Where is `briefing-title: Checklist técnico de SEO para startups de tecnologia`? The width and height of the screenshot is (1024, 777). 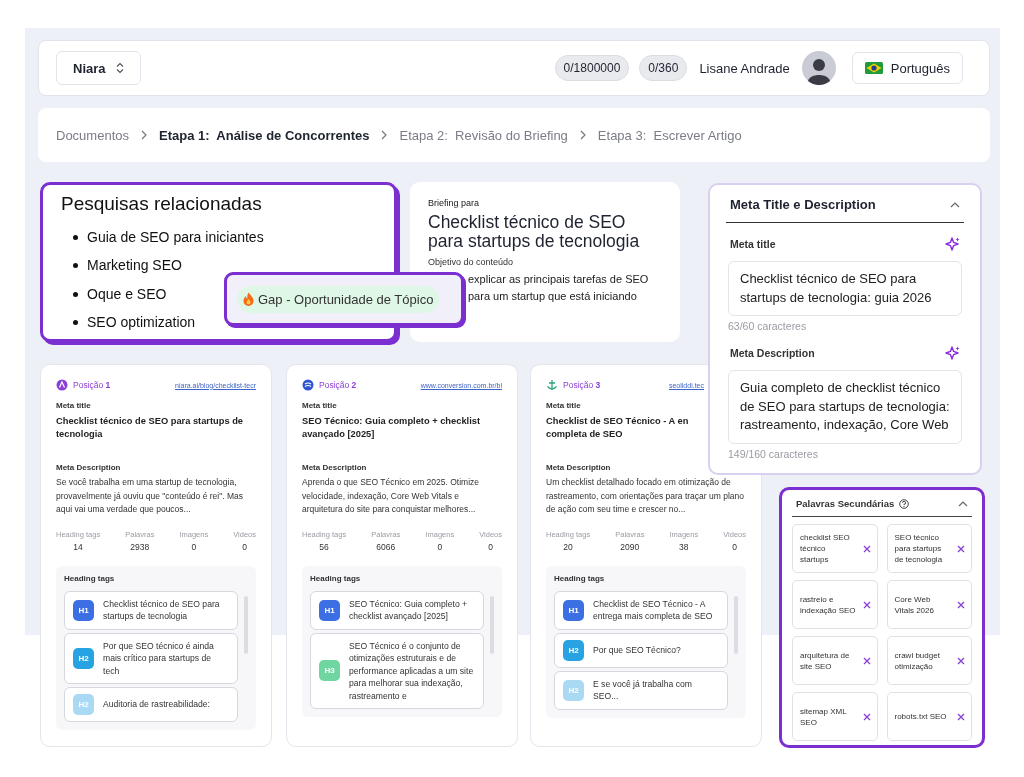 briefing-title: Checklist técnico de SEO para startups de tecnologia is located at coordinates (534, 232).